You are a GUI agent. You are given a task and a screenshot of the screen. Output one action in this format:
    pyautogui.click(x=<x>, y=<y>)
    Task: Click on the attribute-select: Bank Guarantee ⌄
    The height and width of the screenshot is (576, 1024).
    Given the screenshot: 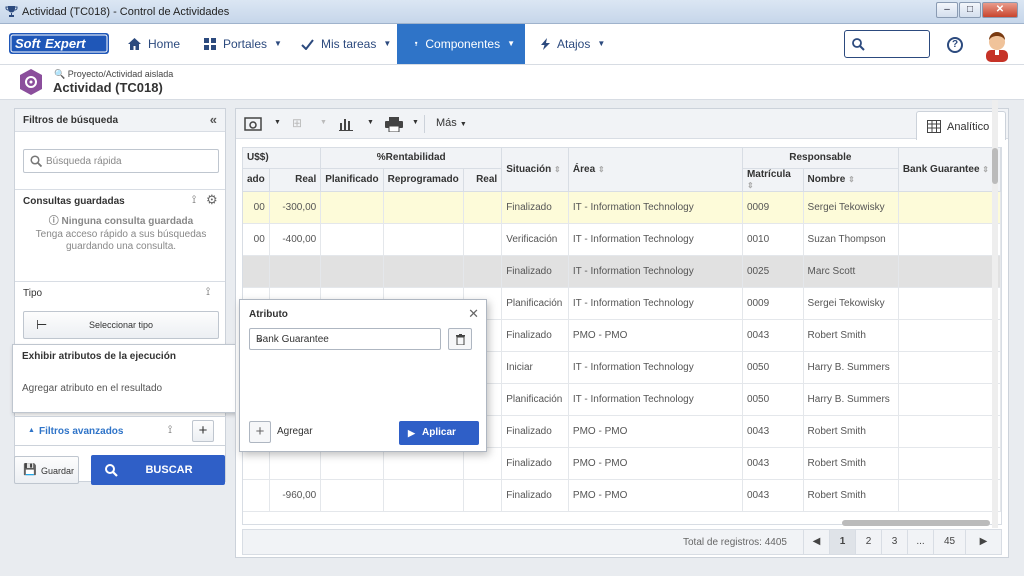 What is the action you would take?
    pyautogui.click(x=345, y=339)
    